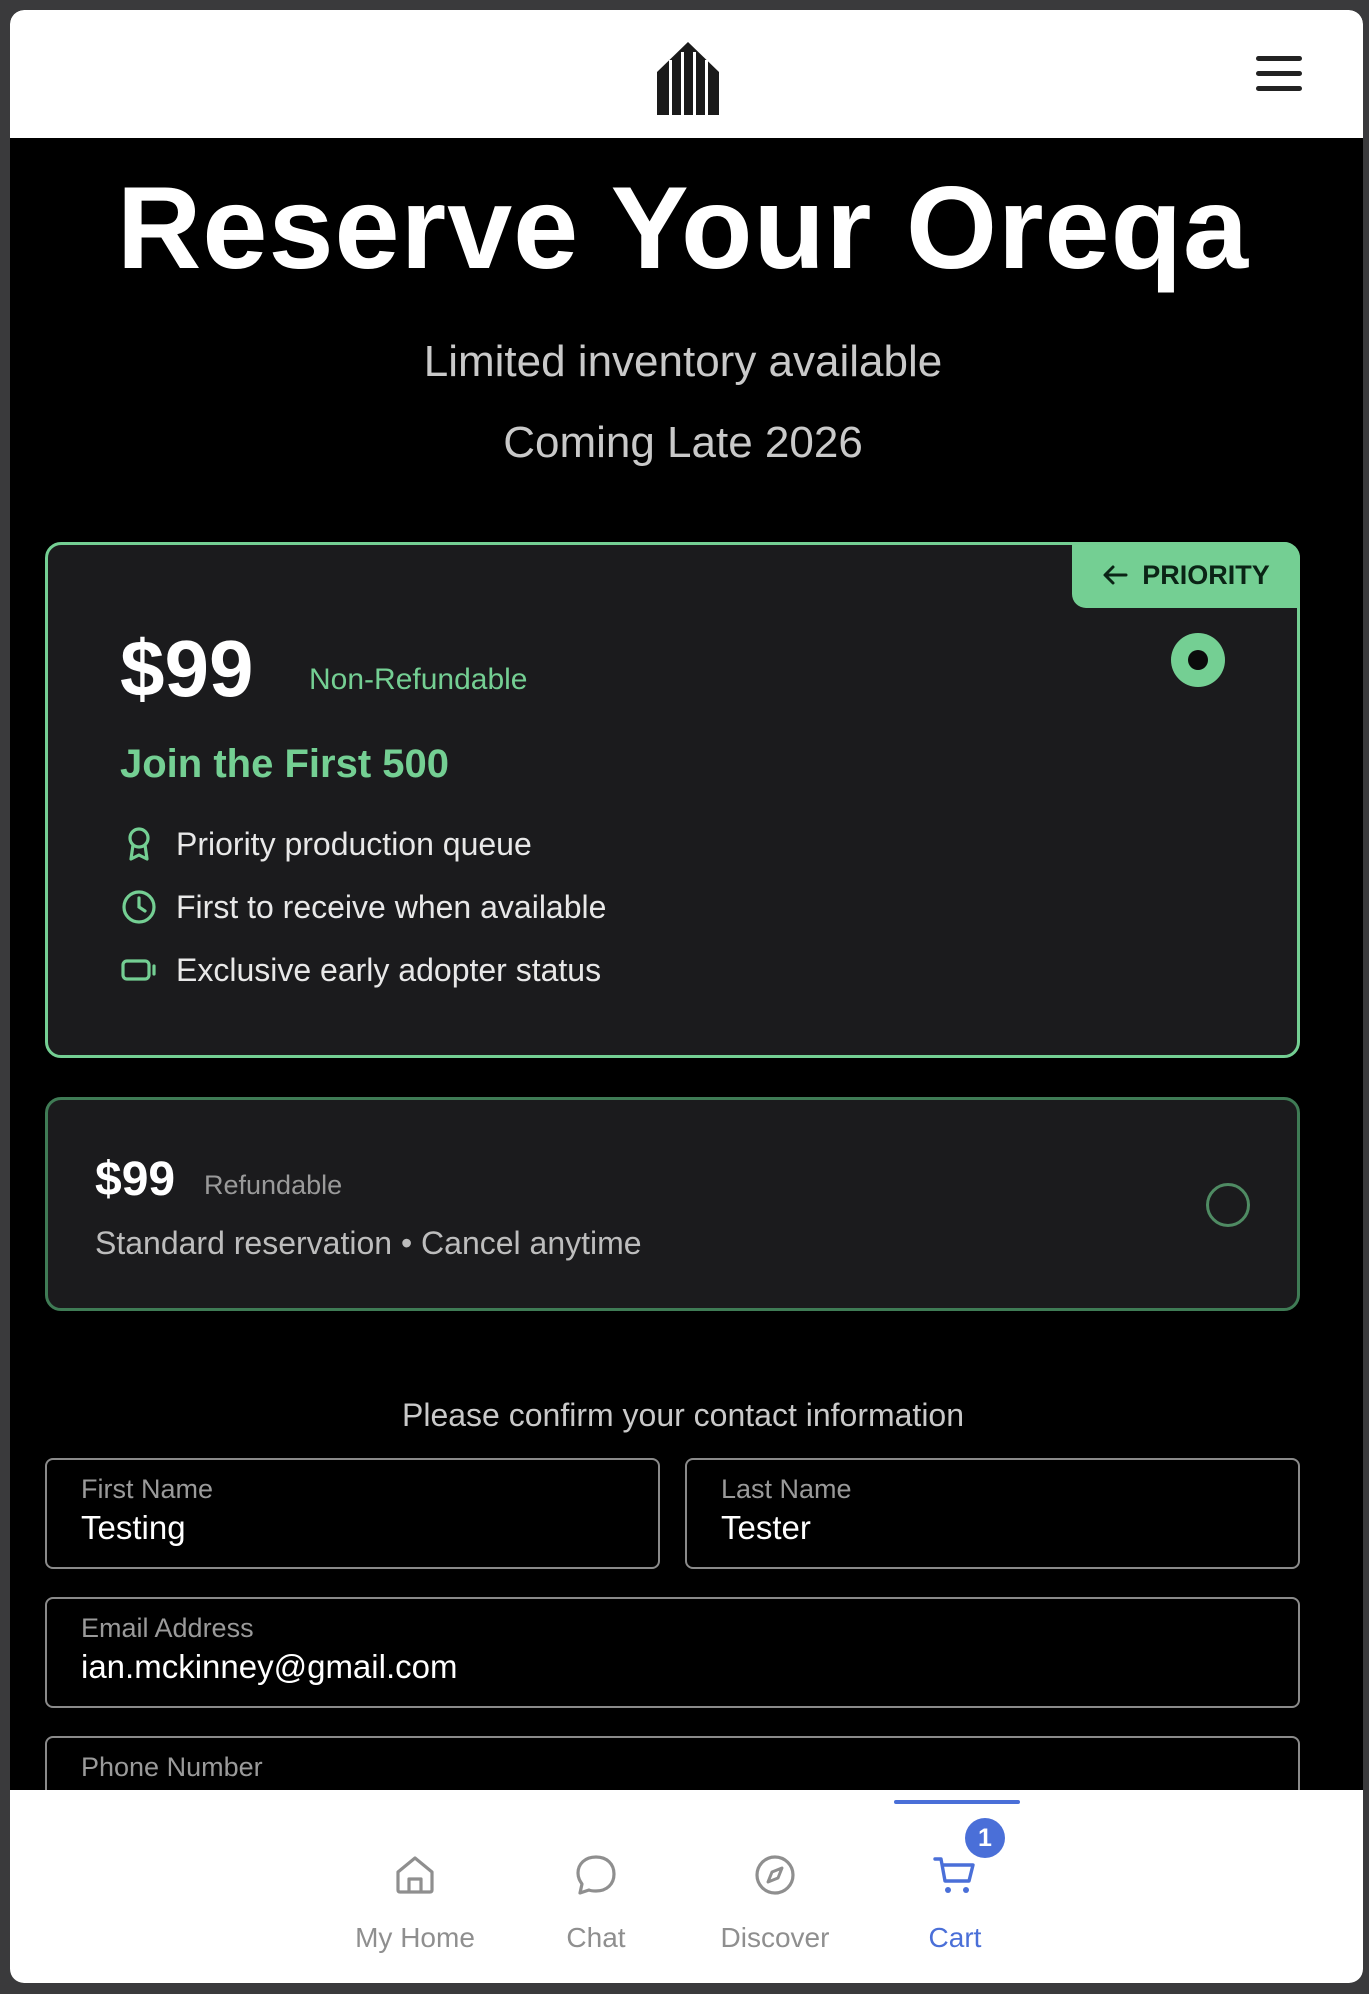  I want to click on cart-count-badge: 1, so click(985, 1838).